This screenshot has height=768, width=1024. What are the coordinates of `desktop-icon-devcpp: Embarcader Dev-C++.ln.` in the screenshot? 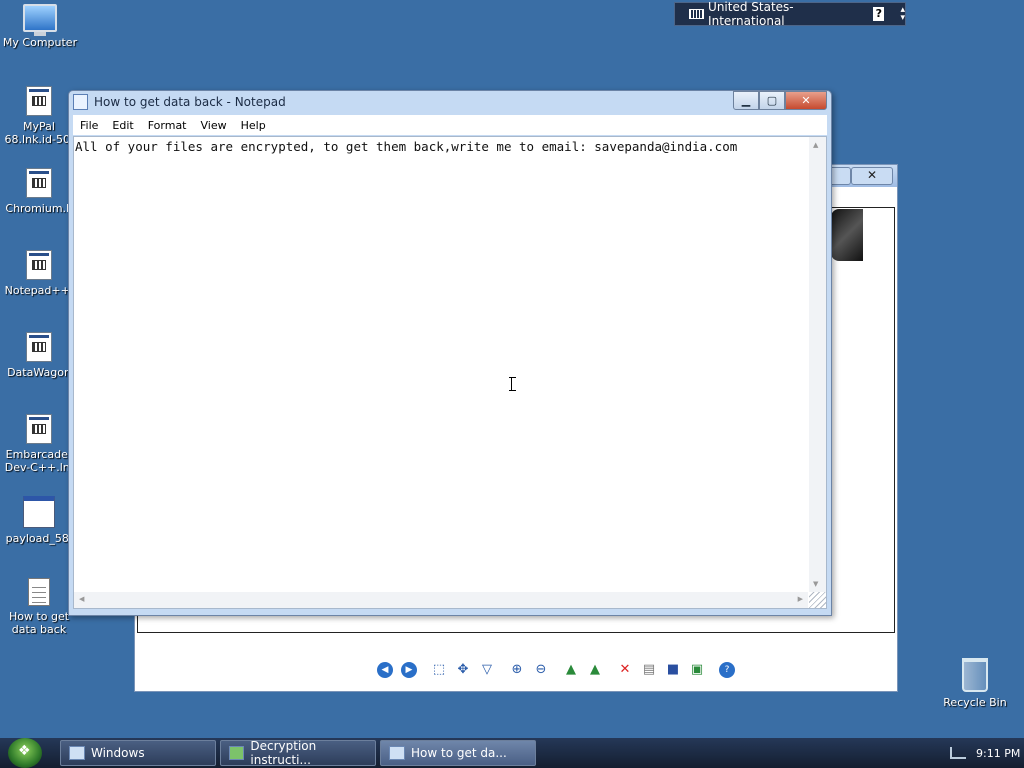 It's located at (39, 444).